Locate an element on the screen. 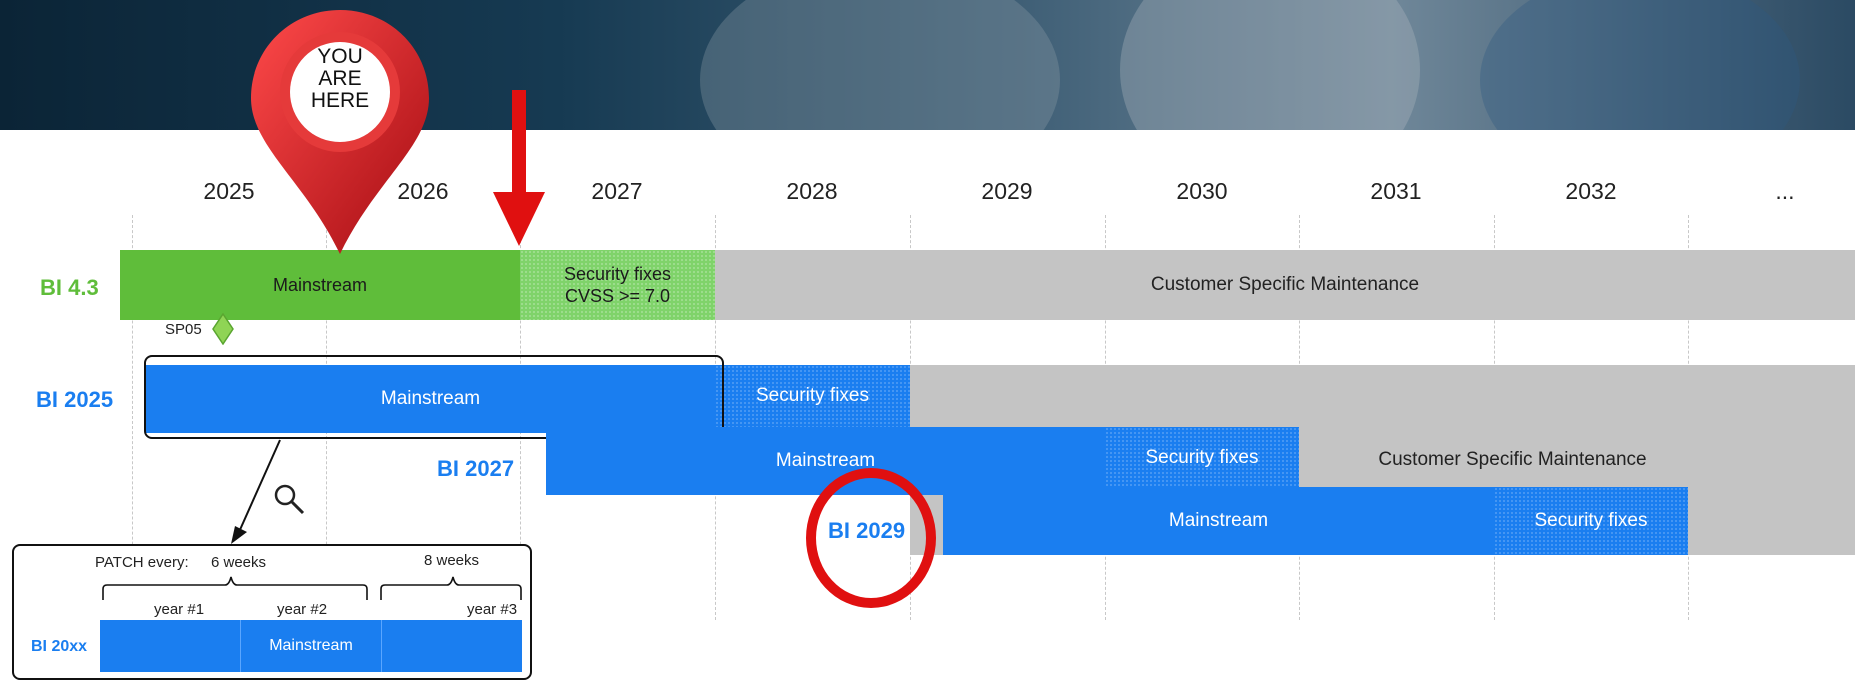 This screenshot has width=1855, height=680. year-label: 2030 is located at coordinates (1202, 191).